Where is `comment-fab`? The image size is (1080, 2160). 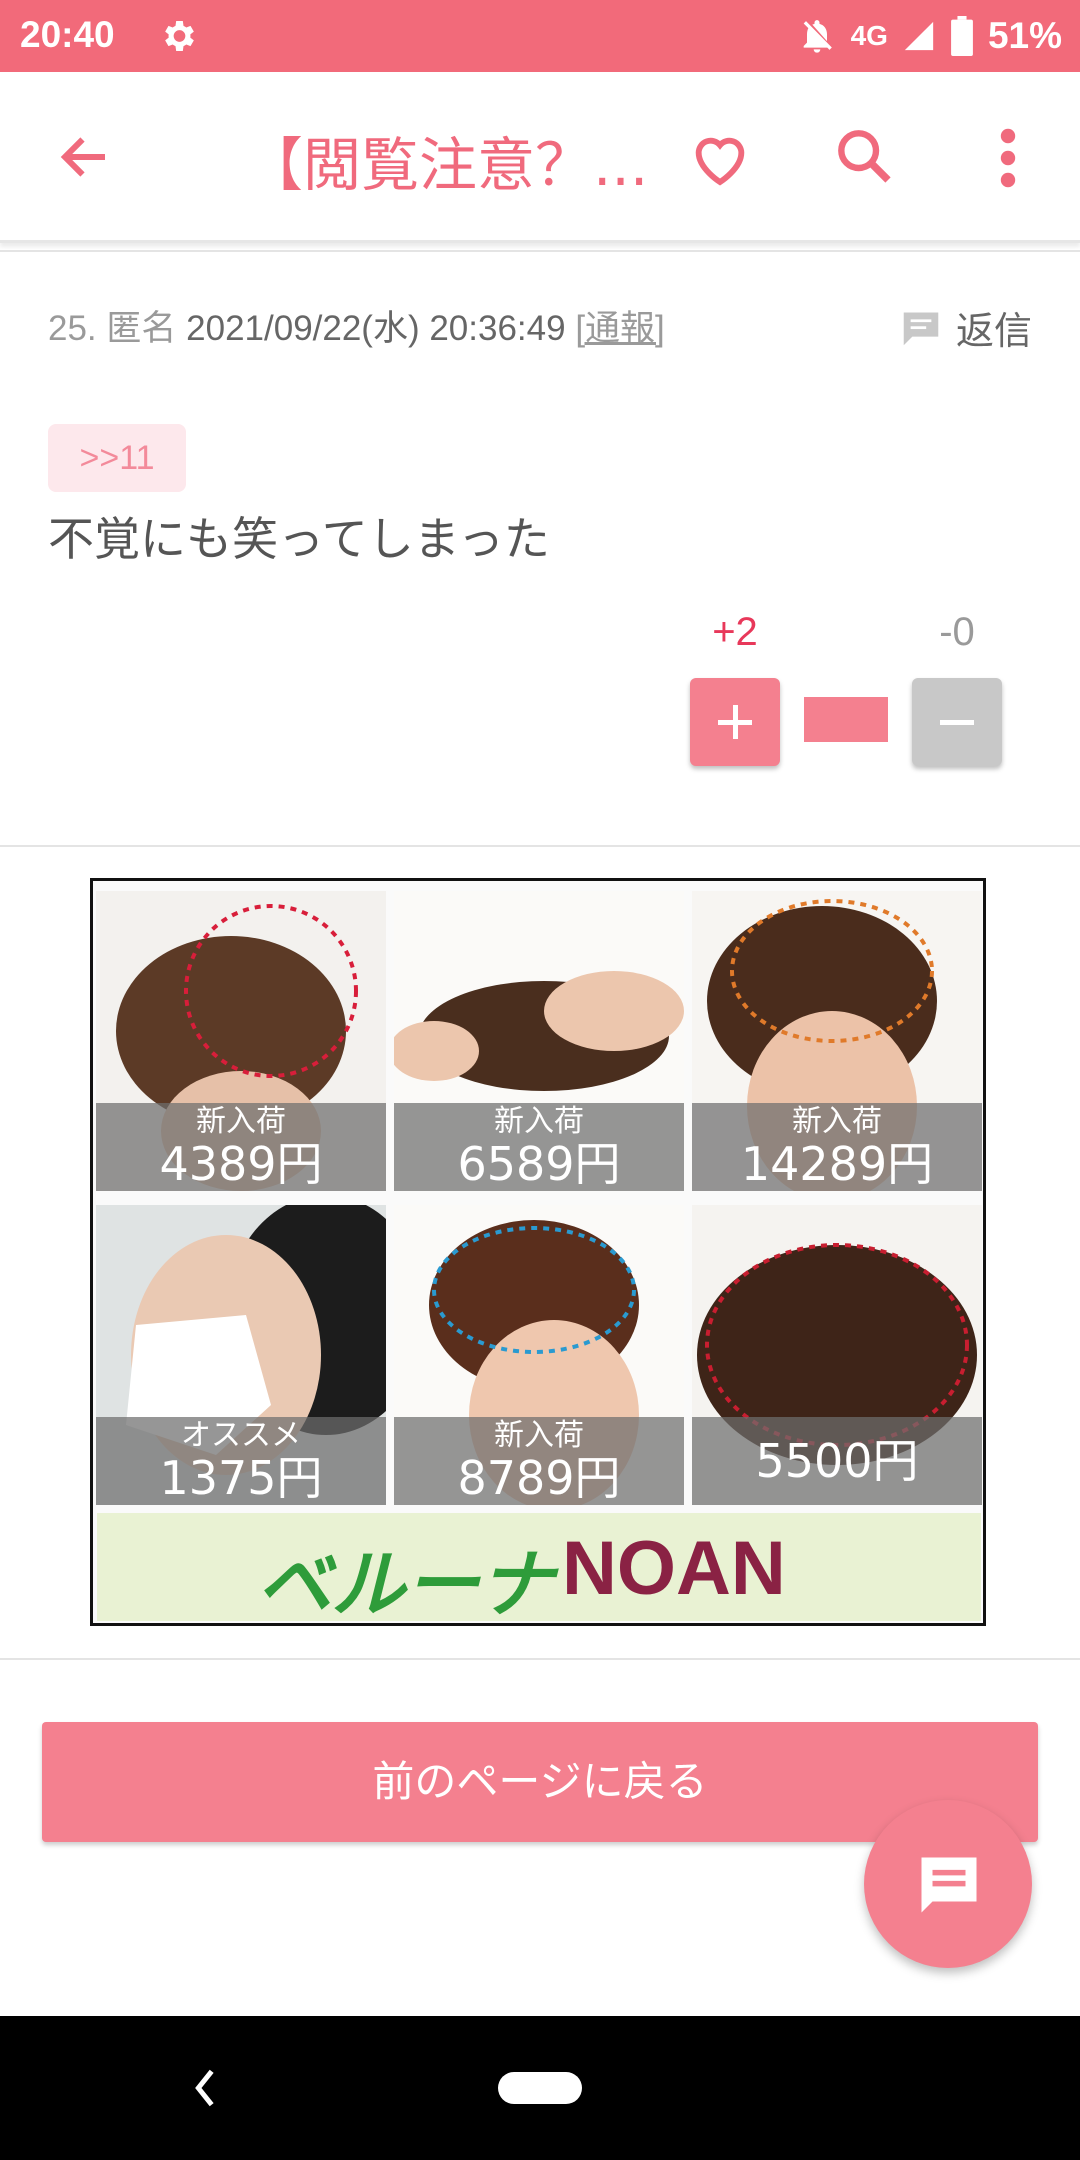
comment-fab is located at coordinates (948, 1884).